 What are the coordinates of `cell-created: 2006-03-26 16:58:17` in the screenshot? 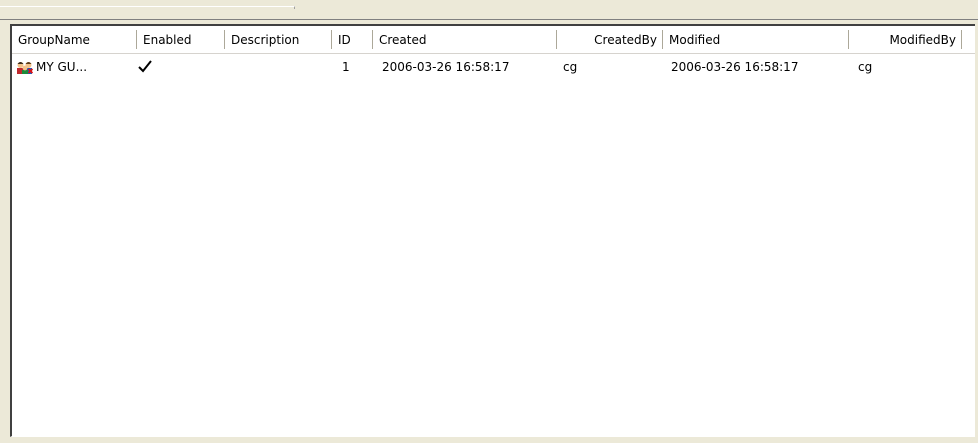 It's located at (446, 67).